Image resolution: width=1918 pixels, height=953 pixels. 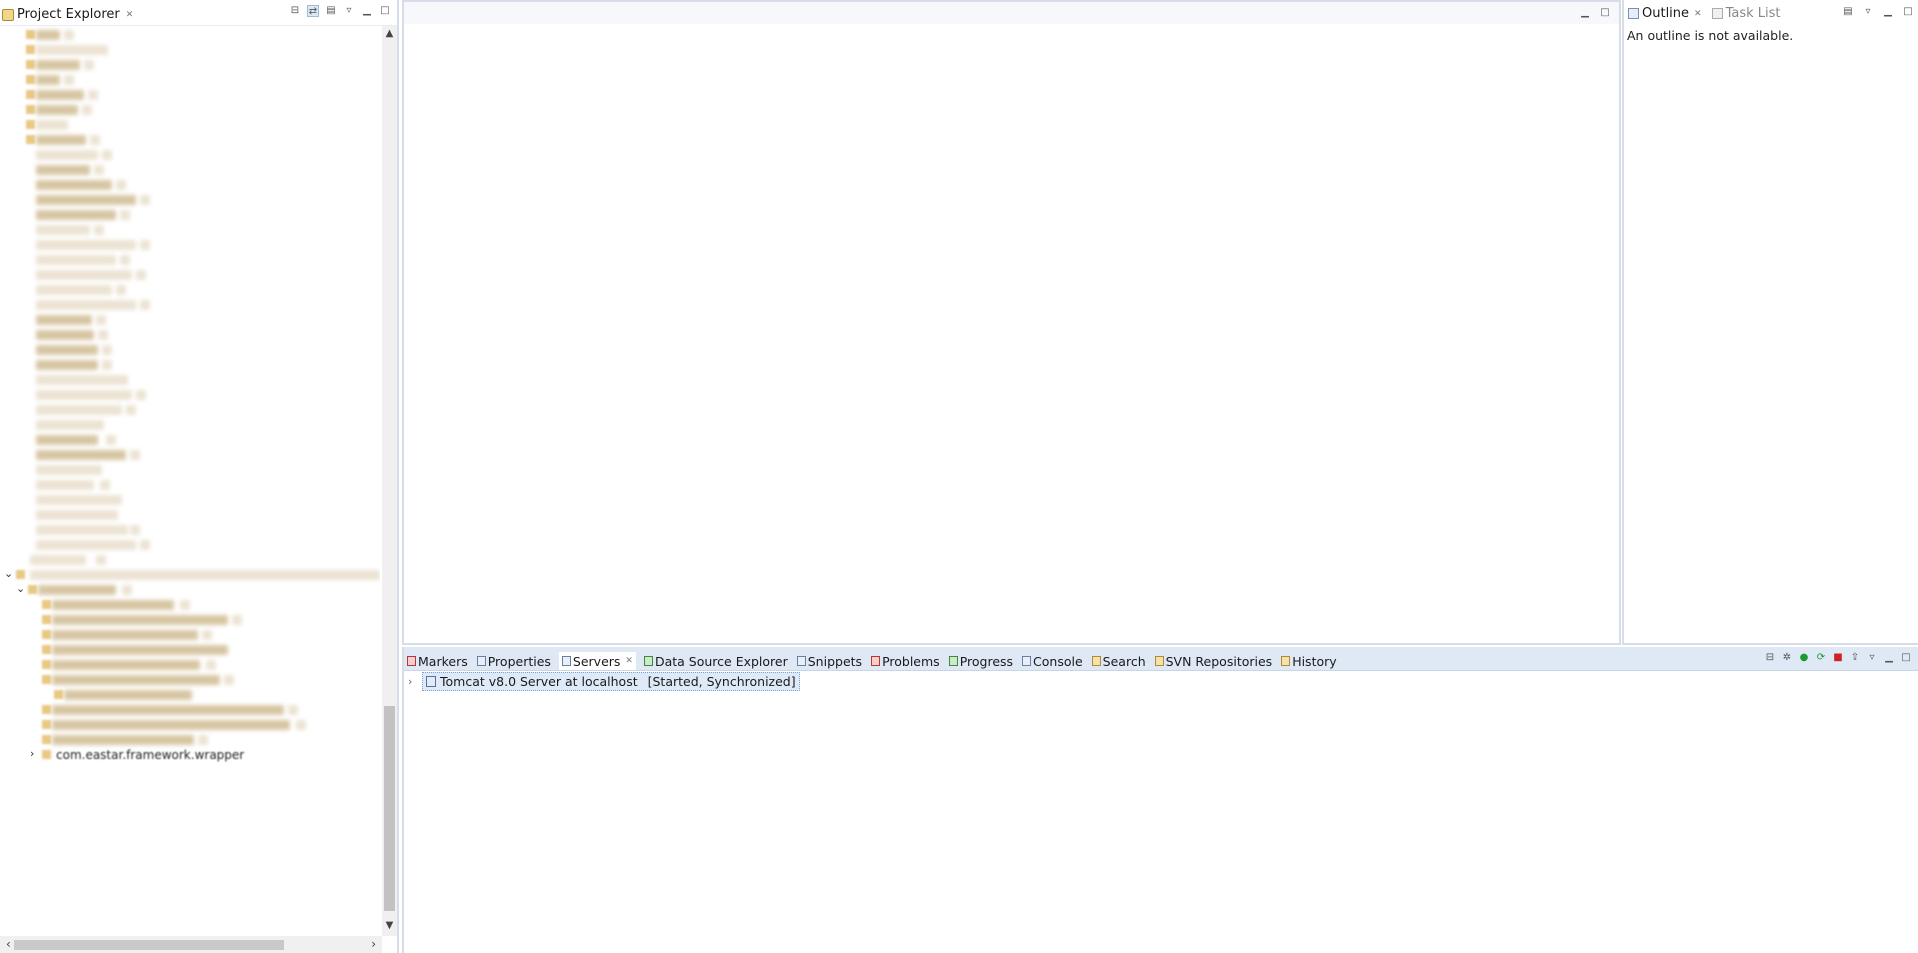 What do you see at coordinates (1821, 658) in the screenshot?
I see `profile-server-icon: ⟳` at bounding box center [1821, 658].